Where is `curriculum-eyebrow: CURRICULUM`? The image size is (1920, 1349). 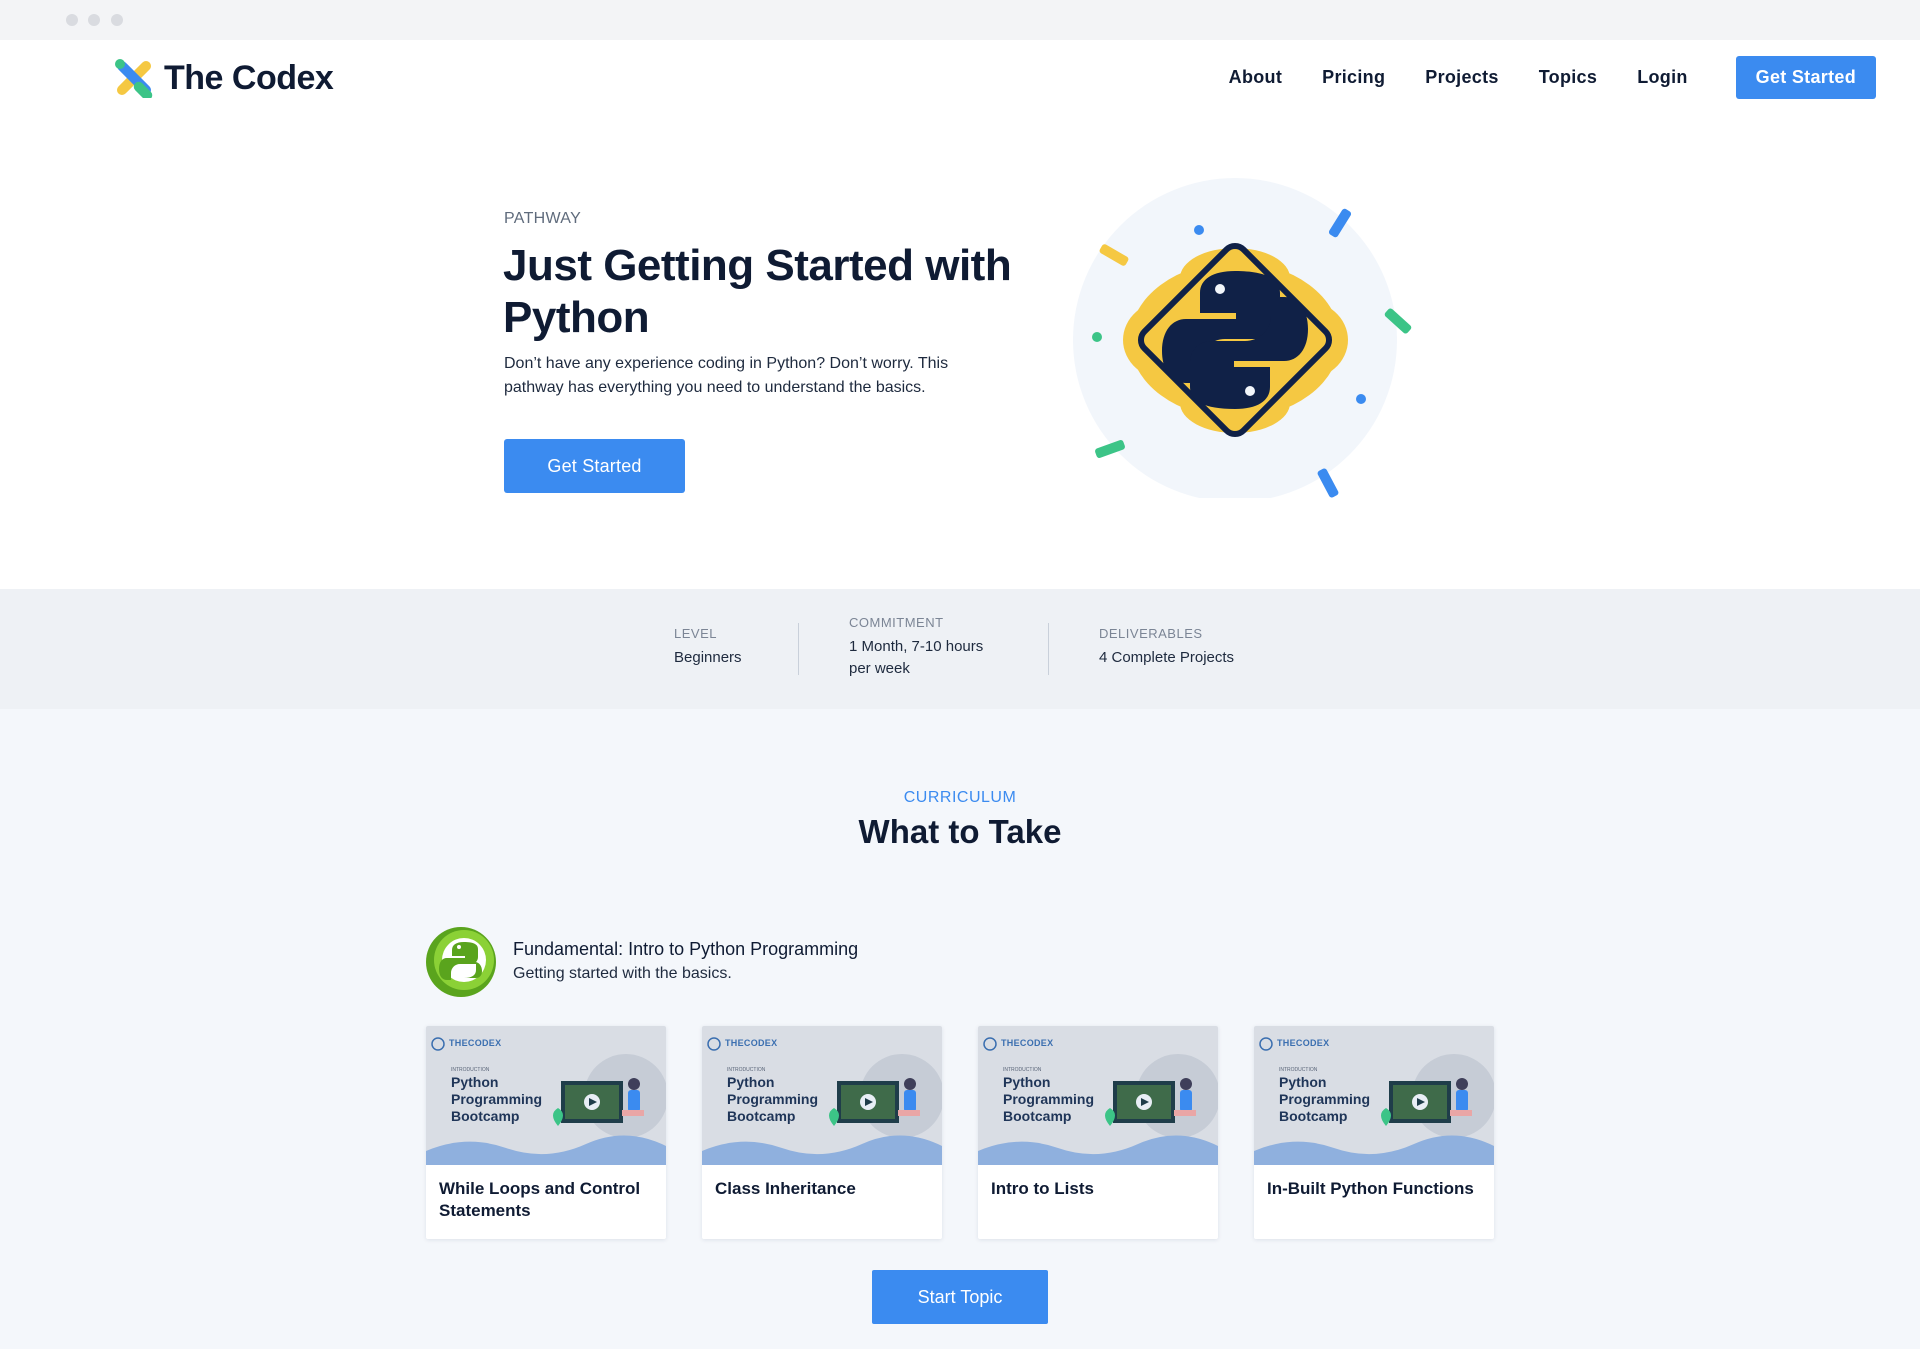 curriculum-eyebrow: CURRICULUM is located at coordinates (960, 797).